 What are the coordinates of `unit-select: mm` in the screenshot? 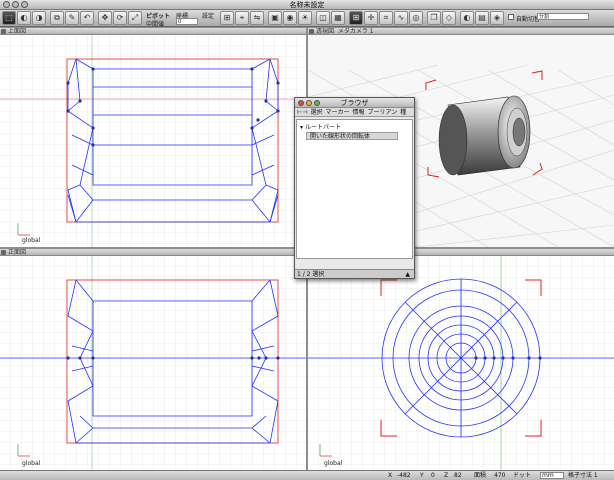 It's located at (552, 475).